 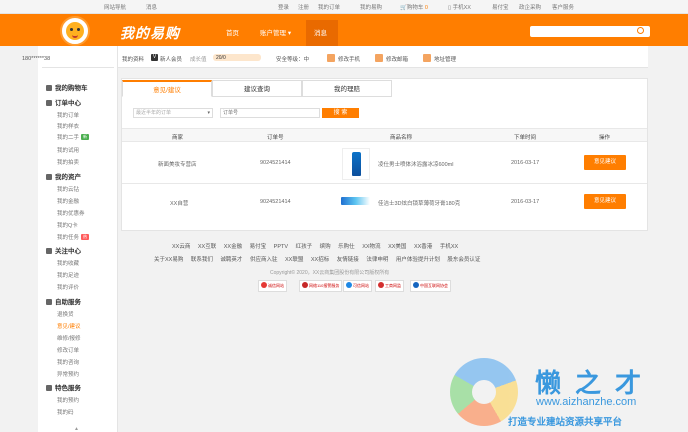 What do you see at coordinates (68, 374) in the screenshot?
I see `sidebar-item-exception: 异常预约` at bounding box center [68, 374].